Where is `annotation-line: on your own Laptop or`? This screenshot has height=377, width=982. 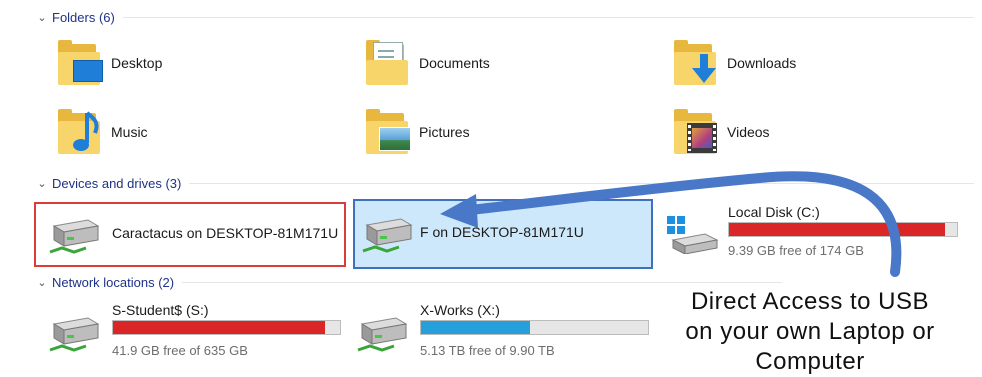
annotation-line: on your own Laptop or is located at coordinates (810, 331).